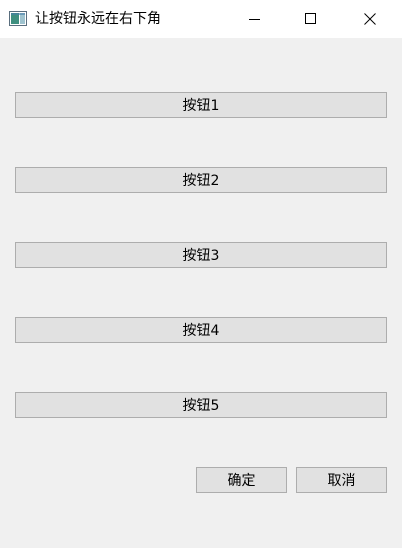 The width and height of the screenshot is (402, 548). I want to click on close-icon, so click(370, 19).